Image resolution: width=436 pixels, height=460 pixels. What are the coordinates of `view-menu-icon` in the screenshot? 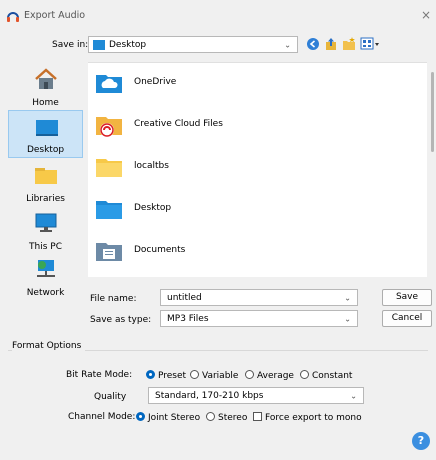 It's located at (371, 44).